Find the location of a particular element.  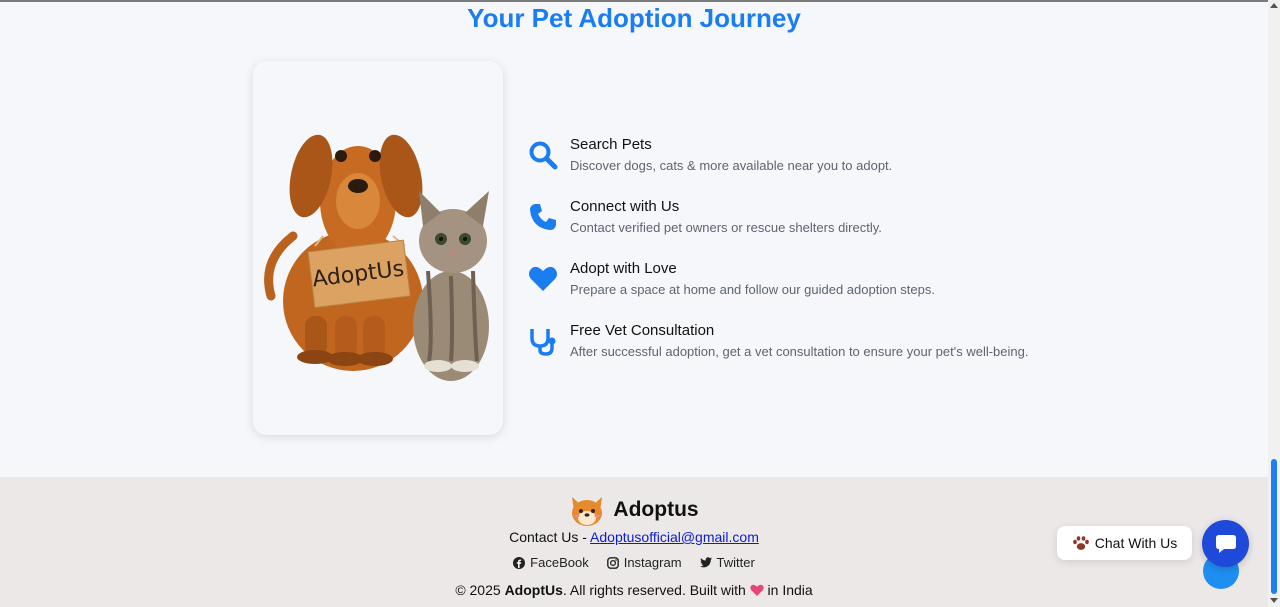

step-title: Adopt with Love is located at coordinates (623, 268).